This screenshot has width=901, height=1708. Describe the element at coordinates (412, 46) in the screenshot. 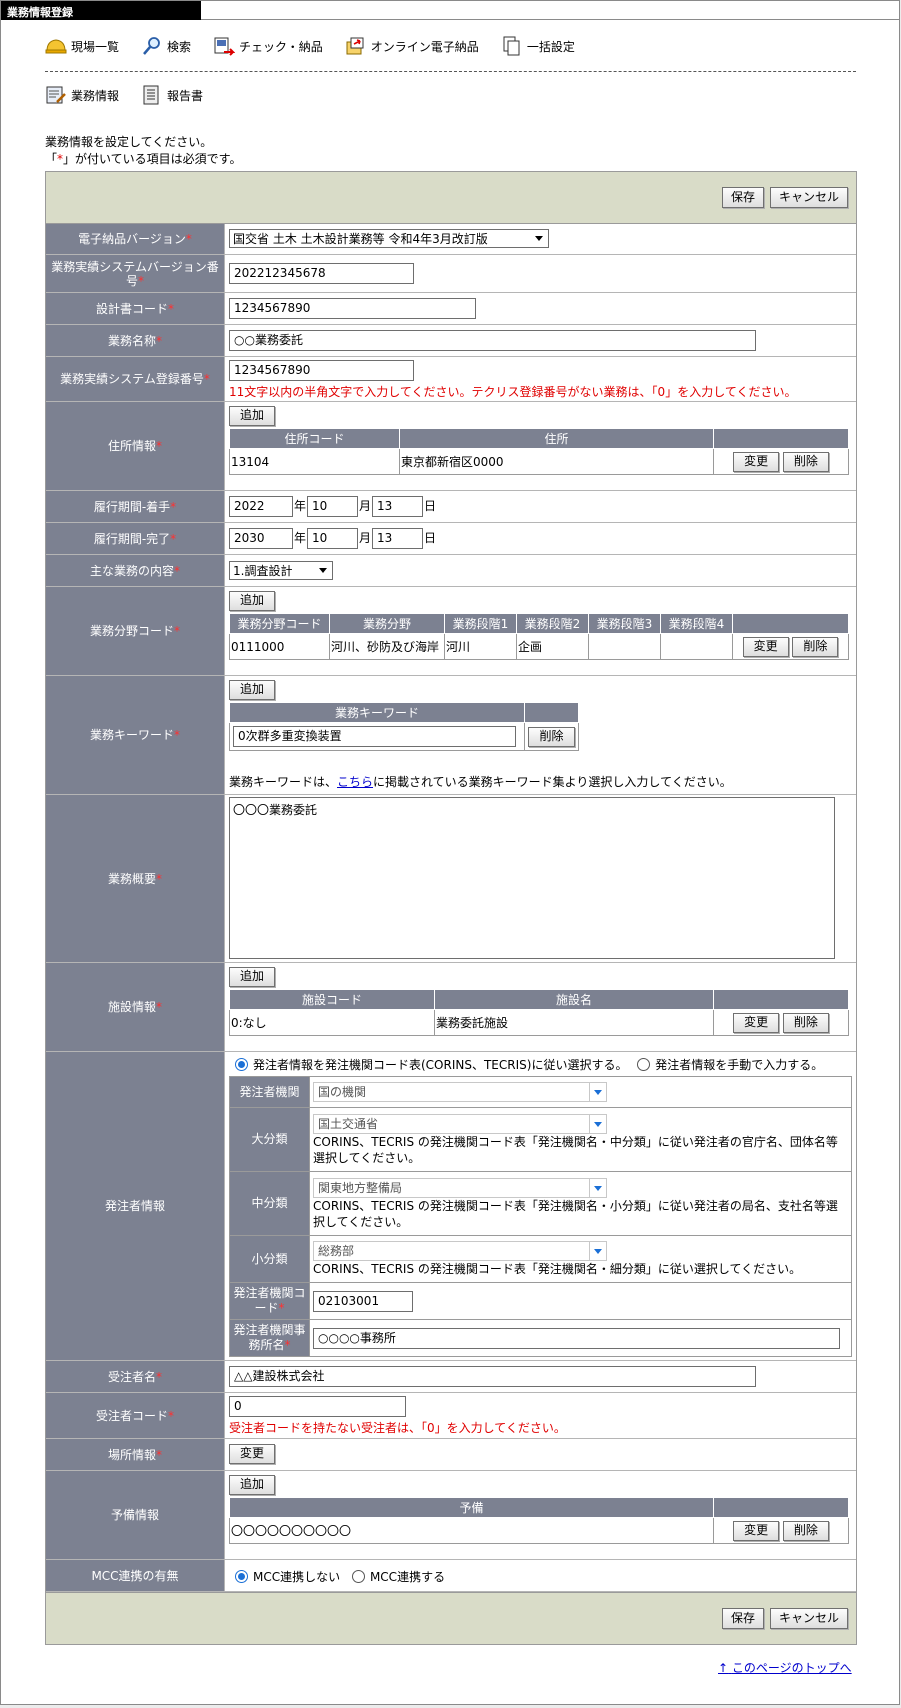

I see `nav-online-deliver: オンライン電子納品` at that location.